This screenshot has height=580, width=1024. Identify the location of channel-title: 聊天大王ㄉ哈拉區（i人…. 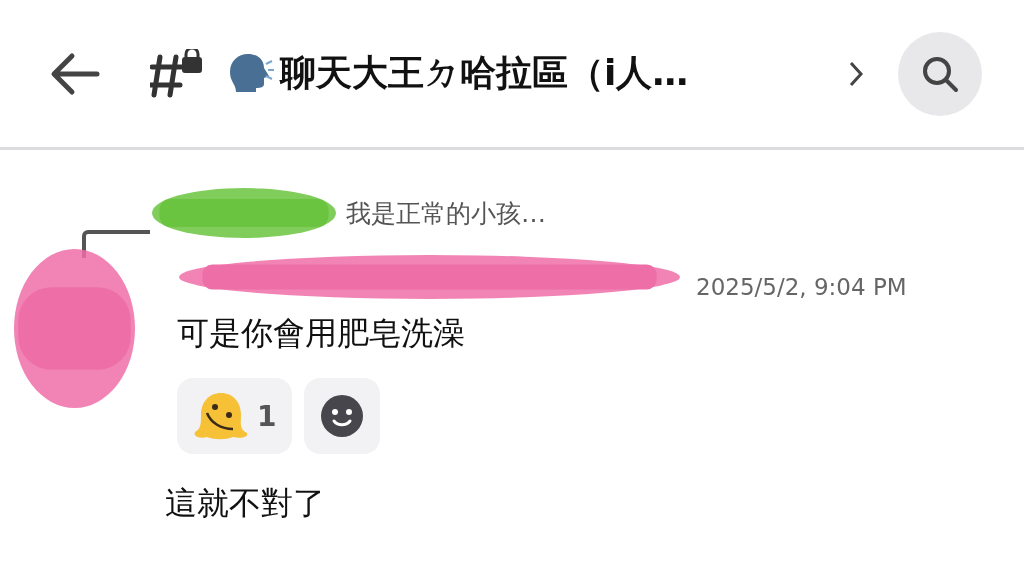
(485, 73).